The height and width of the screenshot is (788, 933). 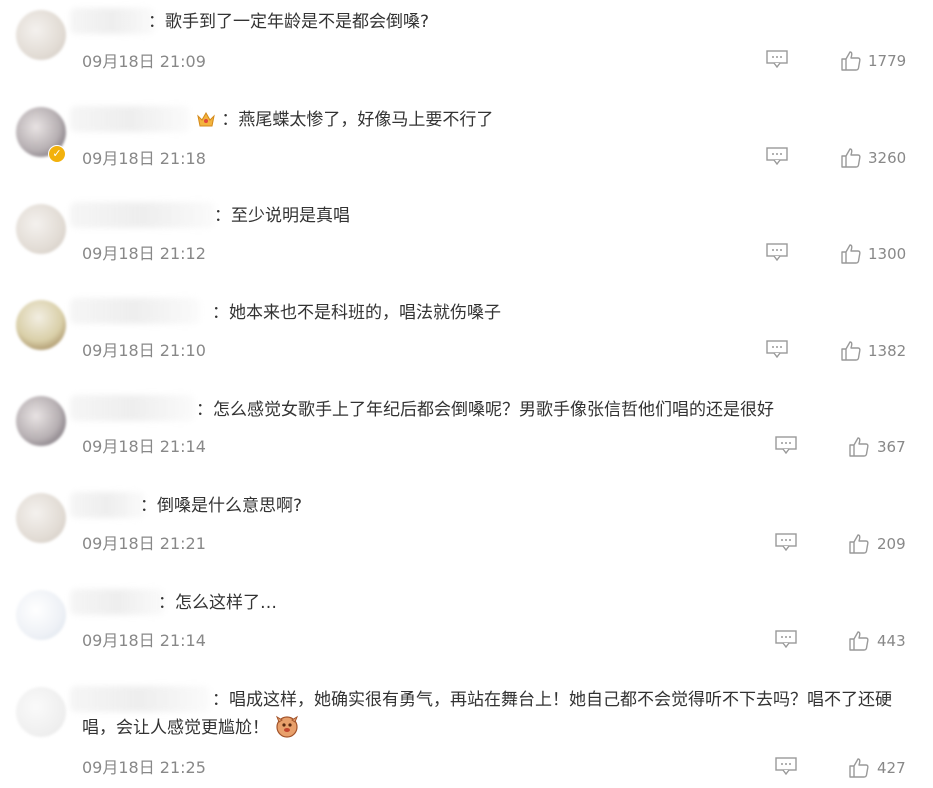 I want to click on comment-time: 09月18日 21:21, so click(x=144, y=543).